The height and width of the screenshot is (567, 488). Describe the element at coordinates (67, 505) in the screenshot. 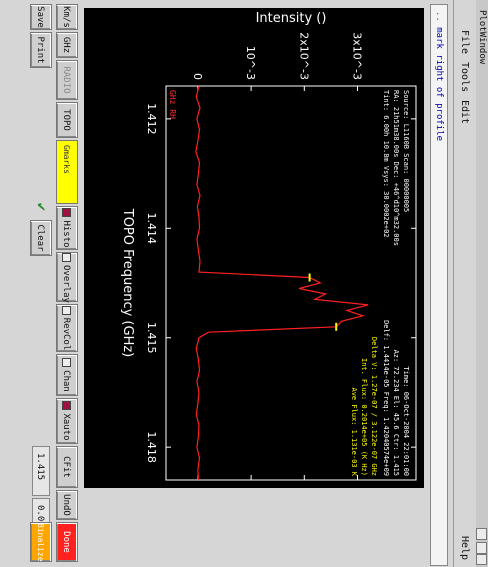

I see `undo-button: UndO` at that location.